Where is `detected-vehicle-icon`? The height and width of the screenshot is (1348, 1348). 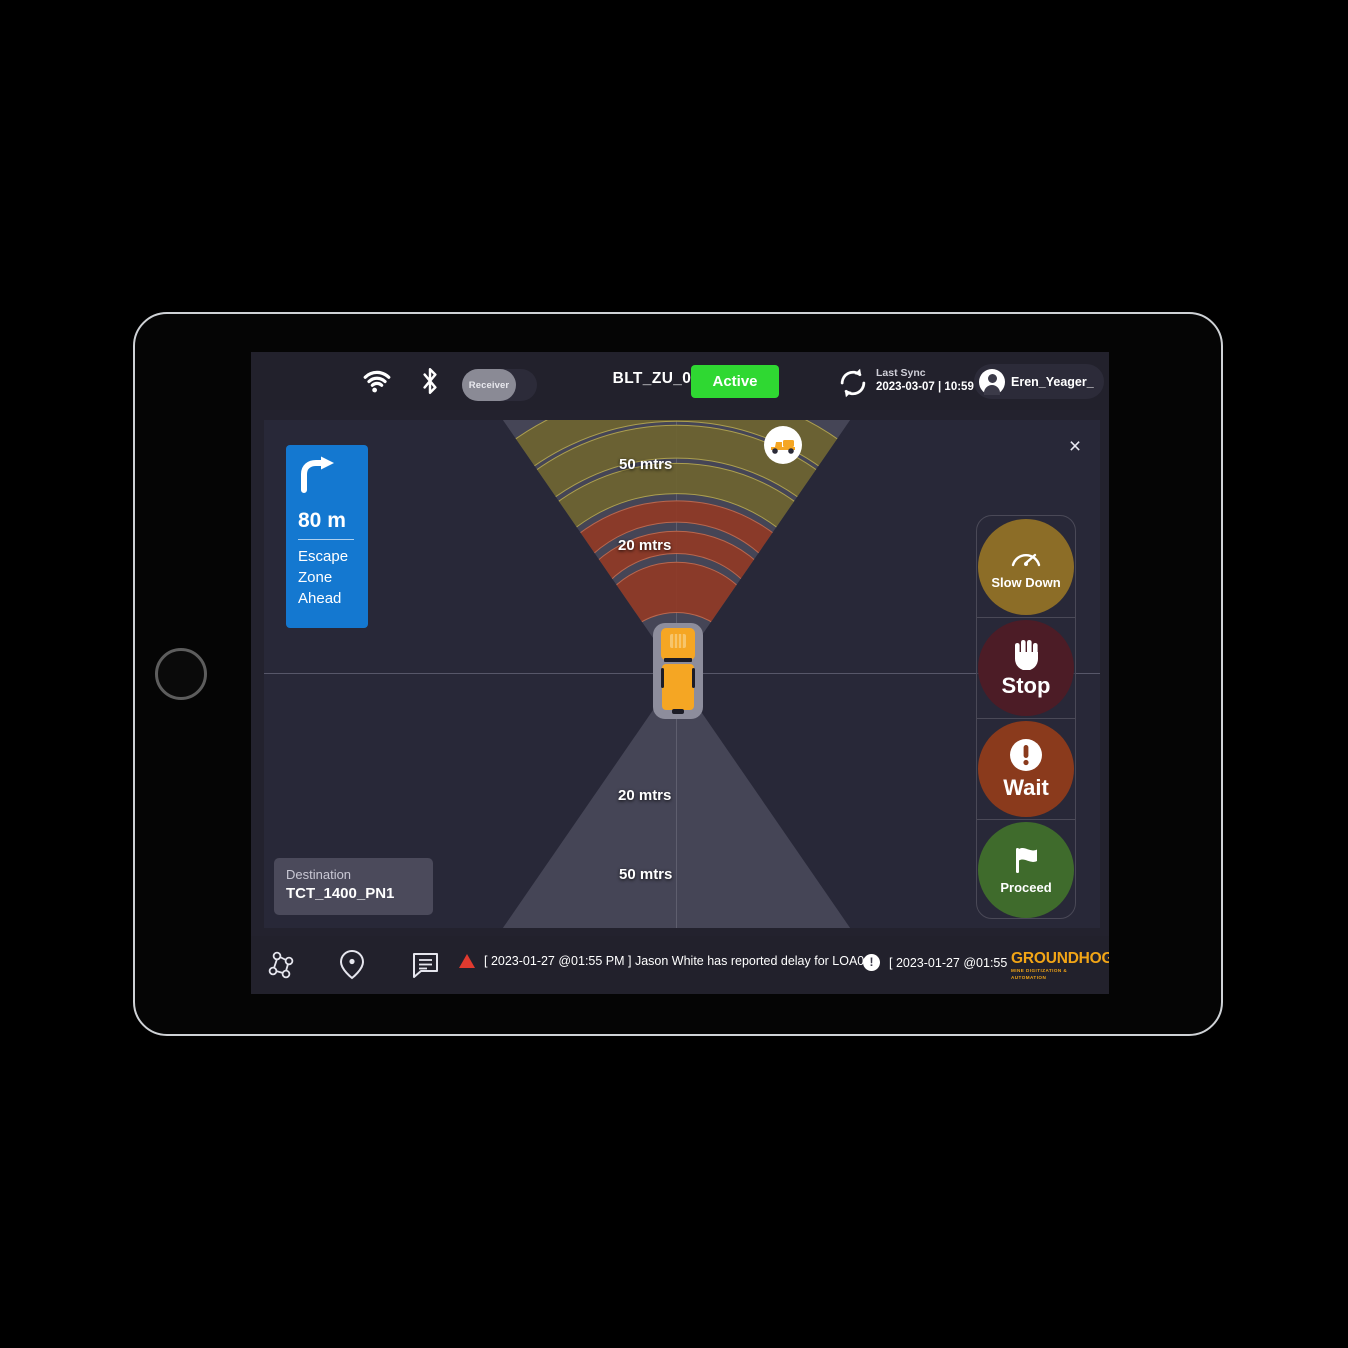
detected-vehicle-icon is located at coordinates (783, 447).